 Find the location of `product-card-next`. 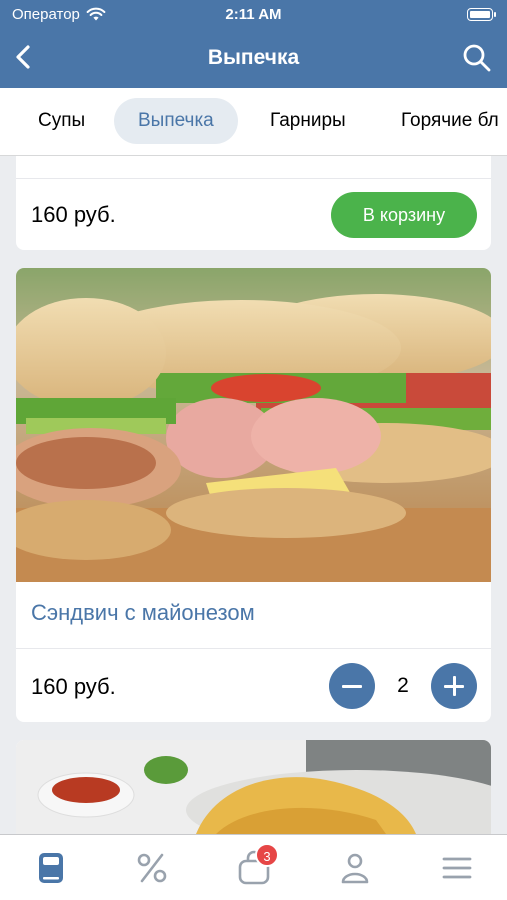

product-card-next is located at coordinates (253, 787).